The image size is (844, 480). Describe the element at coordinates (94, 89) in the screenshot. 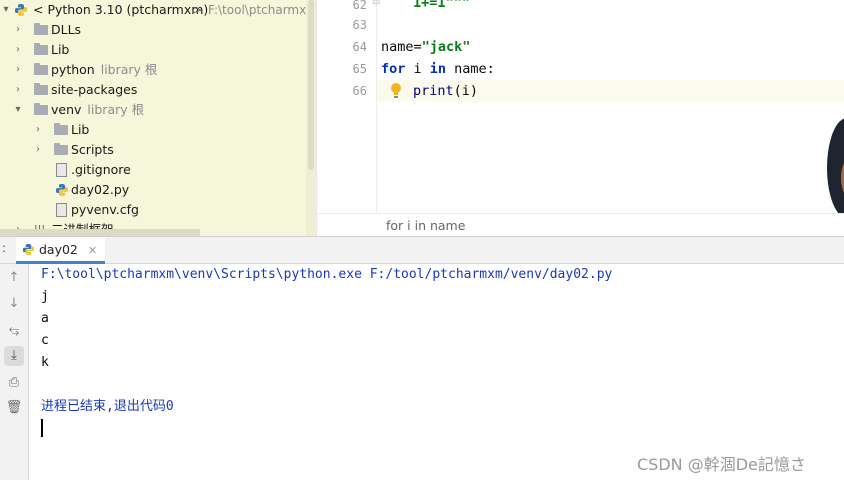

I see `tree-item-label: site-packages` at that location.